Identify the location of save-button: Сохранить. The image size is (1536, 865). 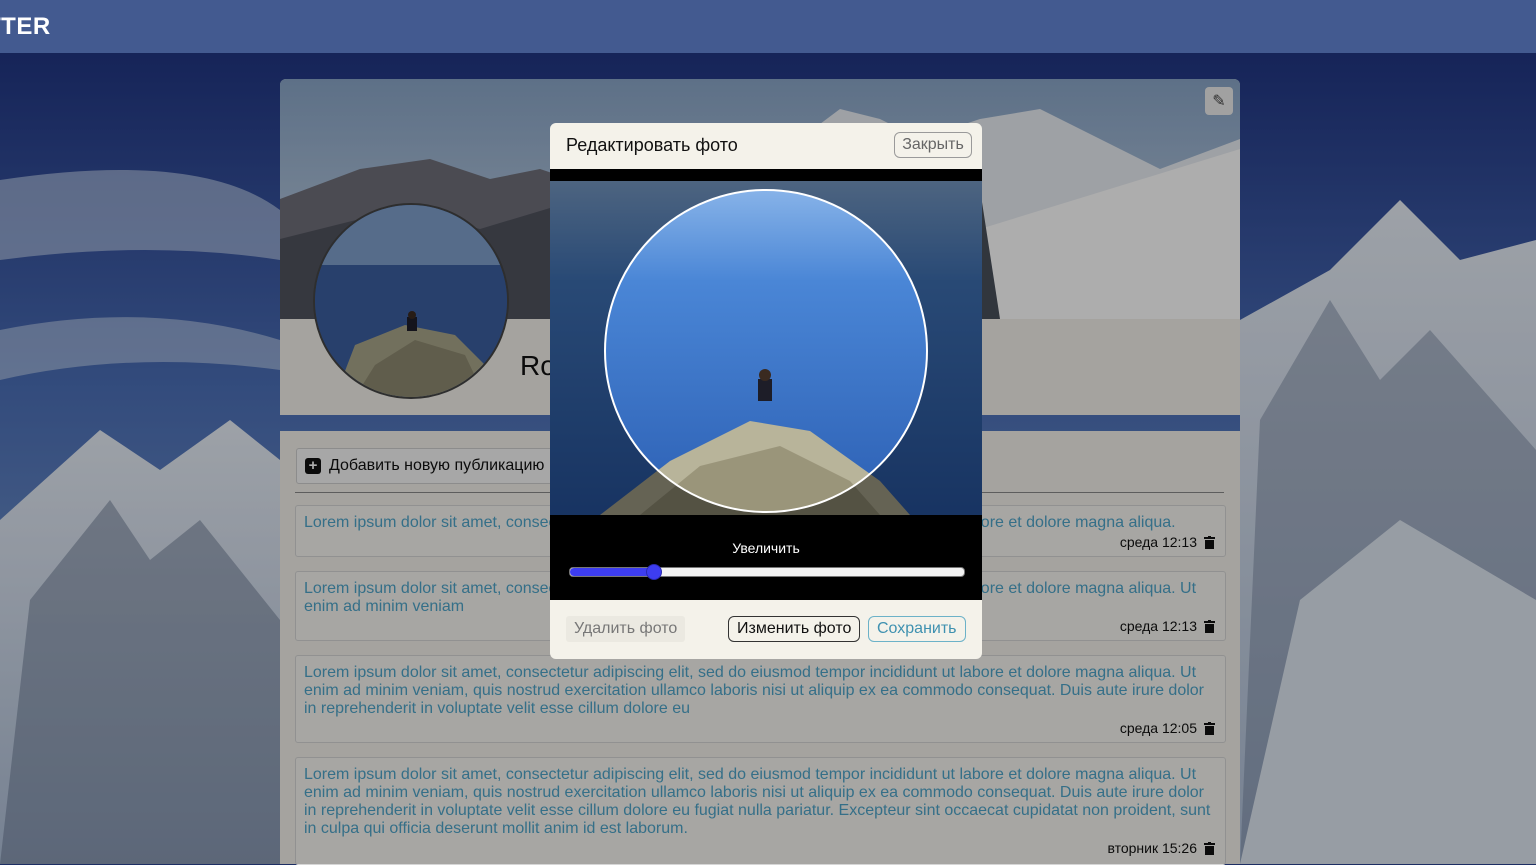
(917, 629).